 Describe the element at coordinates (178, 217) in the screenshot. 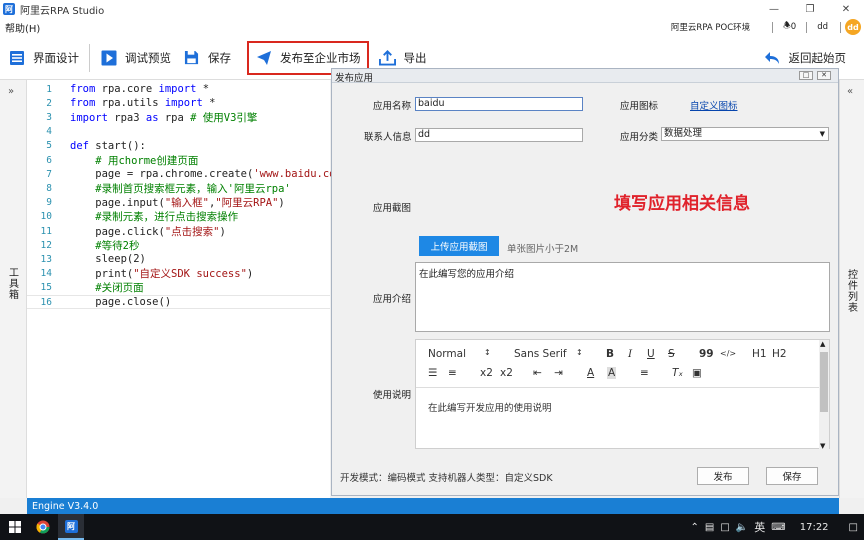

I see `code-line: 10 #录制元素，进行点击搜索操作` at that location.